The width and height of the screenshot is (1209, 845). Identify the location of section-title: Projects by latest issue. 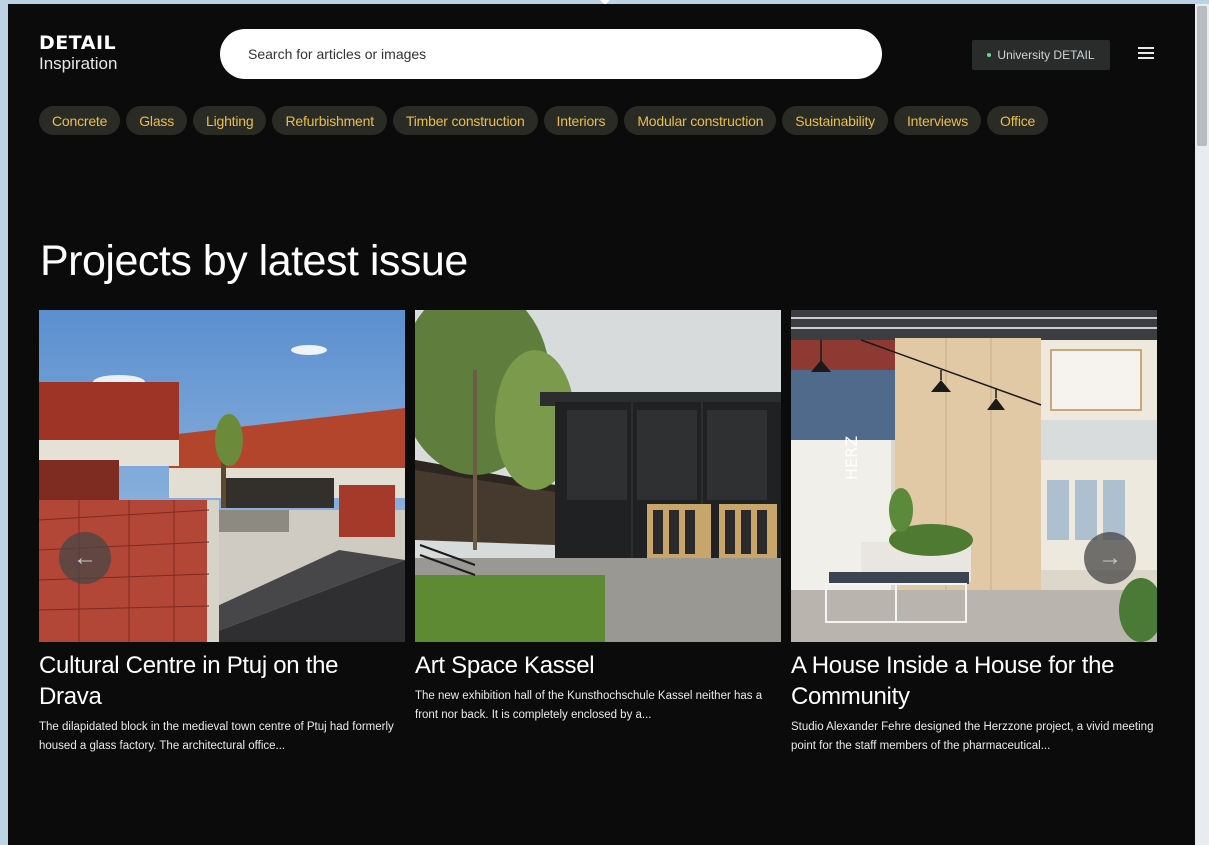
(254, 261).